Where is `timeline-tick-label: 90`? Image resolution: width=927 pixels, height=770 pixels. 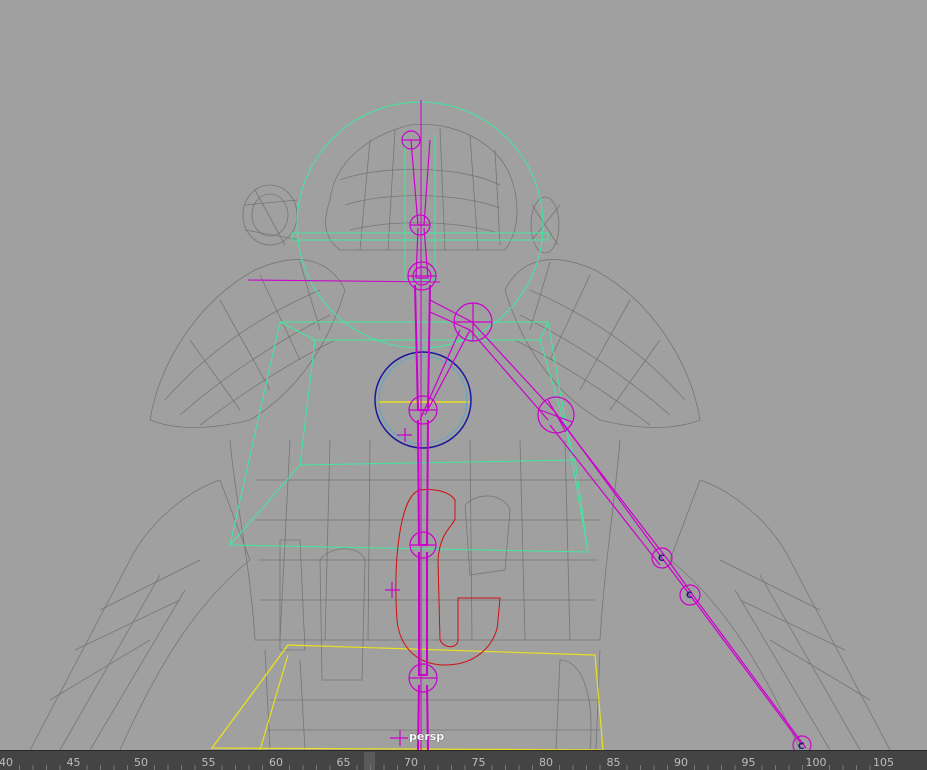 timeline-tick-label: 90 is located at coordinates (681, 762).